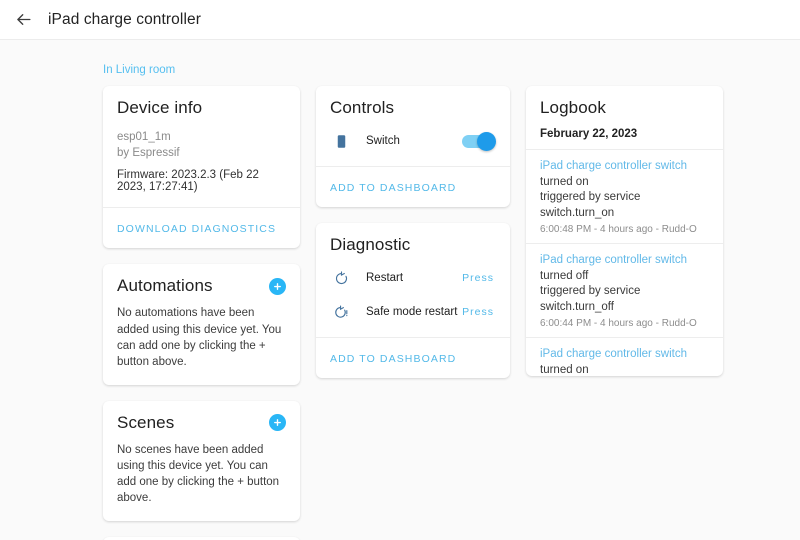  Describe the element at coordinates (479, 312) in the screenshot. I see `safe-mode-restart-press-button: Press` at that location.